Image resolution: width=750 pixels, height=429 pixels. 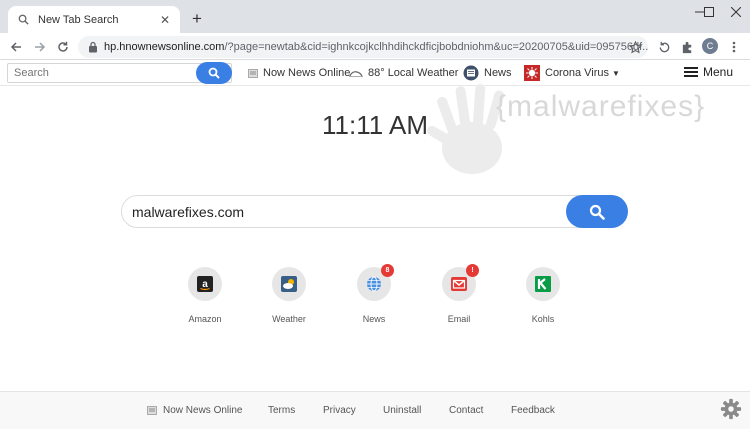 What do you see at coordinates (709, 12) in the screenshot?
I see `maximize-button` at bounding box center [709, 12].